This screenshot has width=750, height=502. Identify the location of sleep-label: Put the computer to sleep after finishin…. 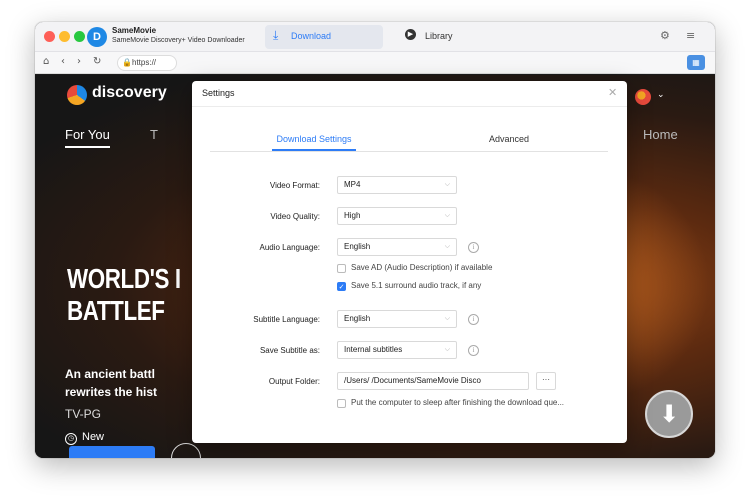
(458, 402).